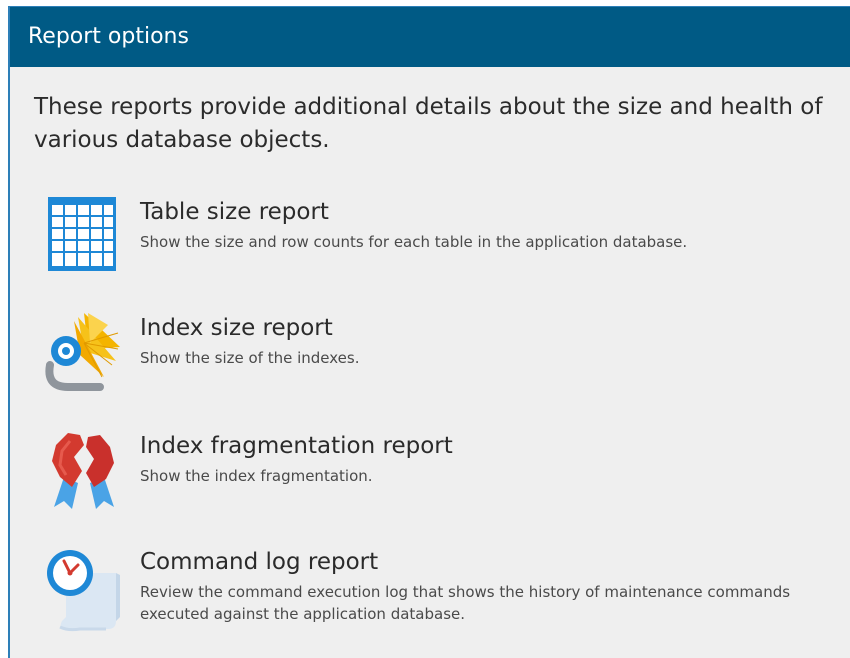 This screenshot has width=850, height=658. Describe the element at coordinates (250, 358) in the screenshot. I see `report-description: Show the size of the indexes.` at that location.